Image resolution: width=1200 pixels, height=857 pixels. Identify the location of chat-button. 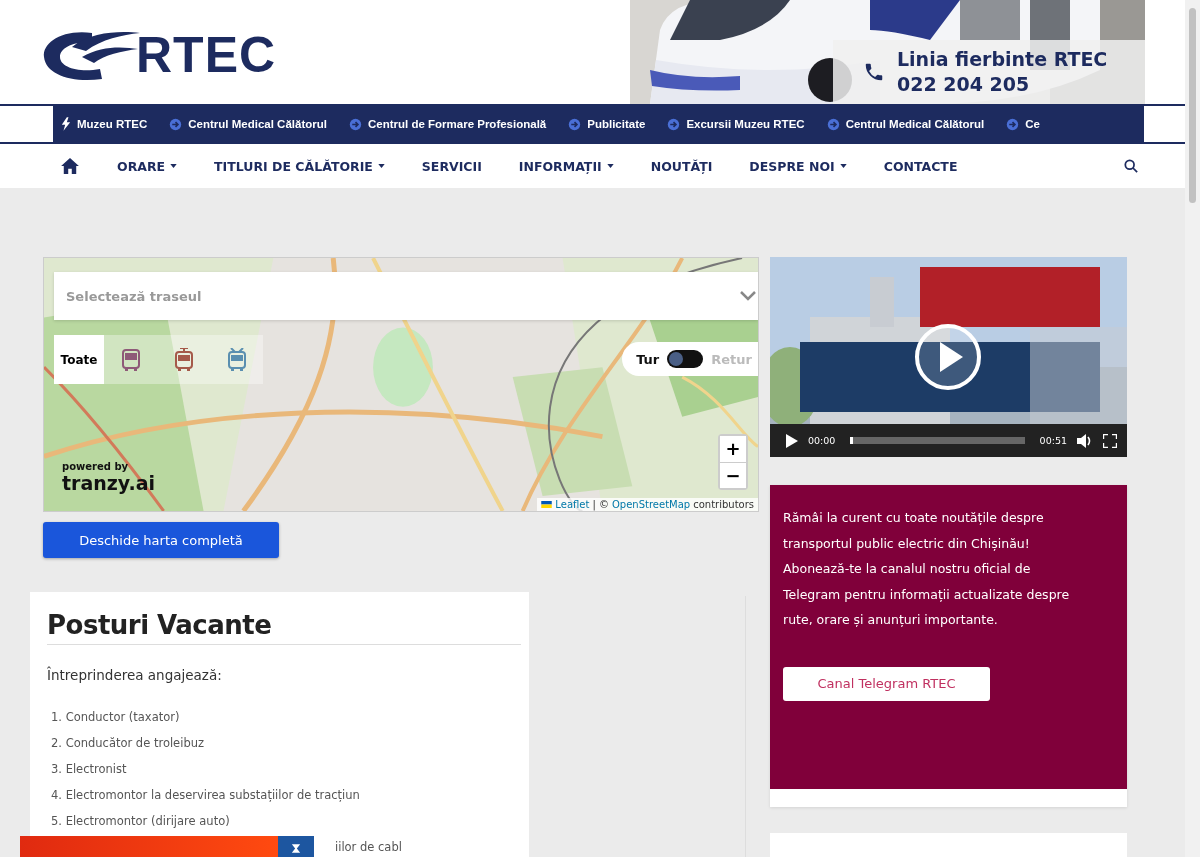
(296, 846).